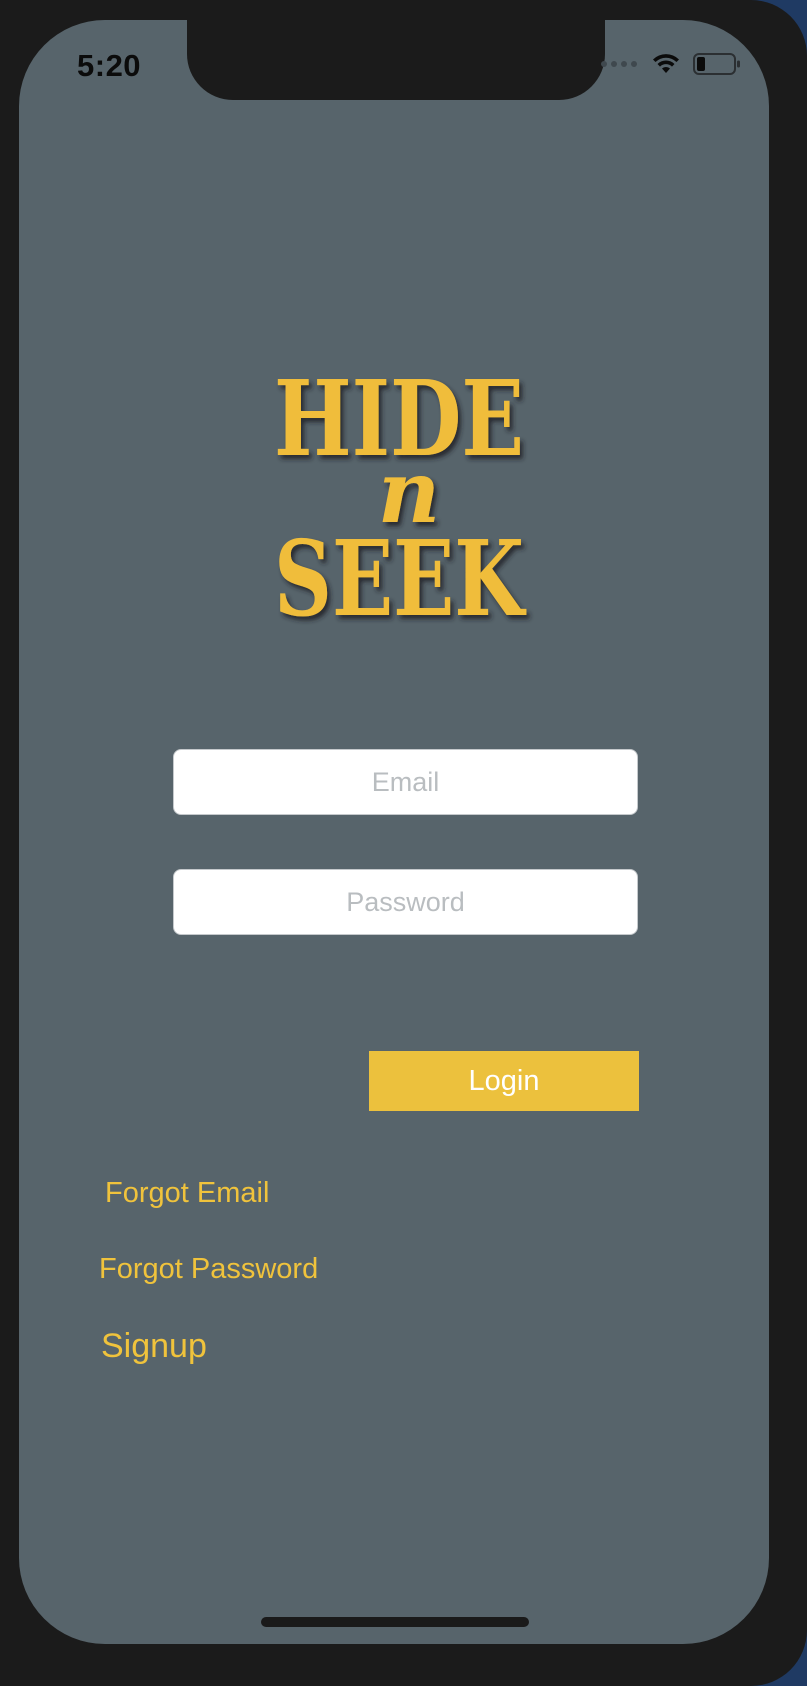 This screenshot has height=1686, width=807. Describe the element at coordinates (619, 64) in the screenshot. I see `cellular-signal-icon` at that location.